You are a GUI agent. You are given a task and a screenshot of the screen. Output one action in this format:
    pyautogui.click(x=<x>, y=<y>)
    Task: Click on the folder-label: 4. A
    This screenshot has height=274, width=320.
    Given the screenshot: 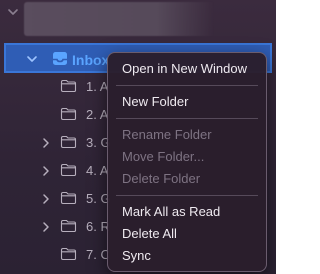 What is the action you would take?
    pyautogui.click(x=97, y=170)
    